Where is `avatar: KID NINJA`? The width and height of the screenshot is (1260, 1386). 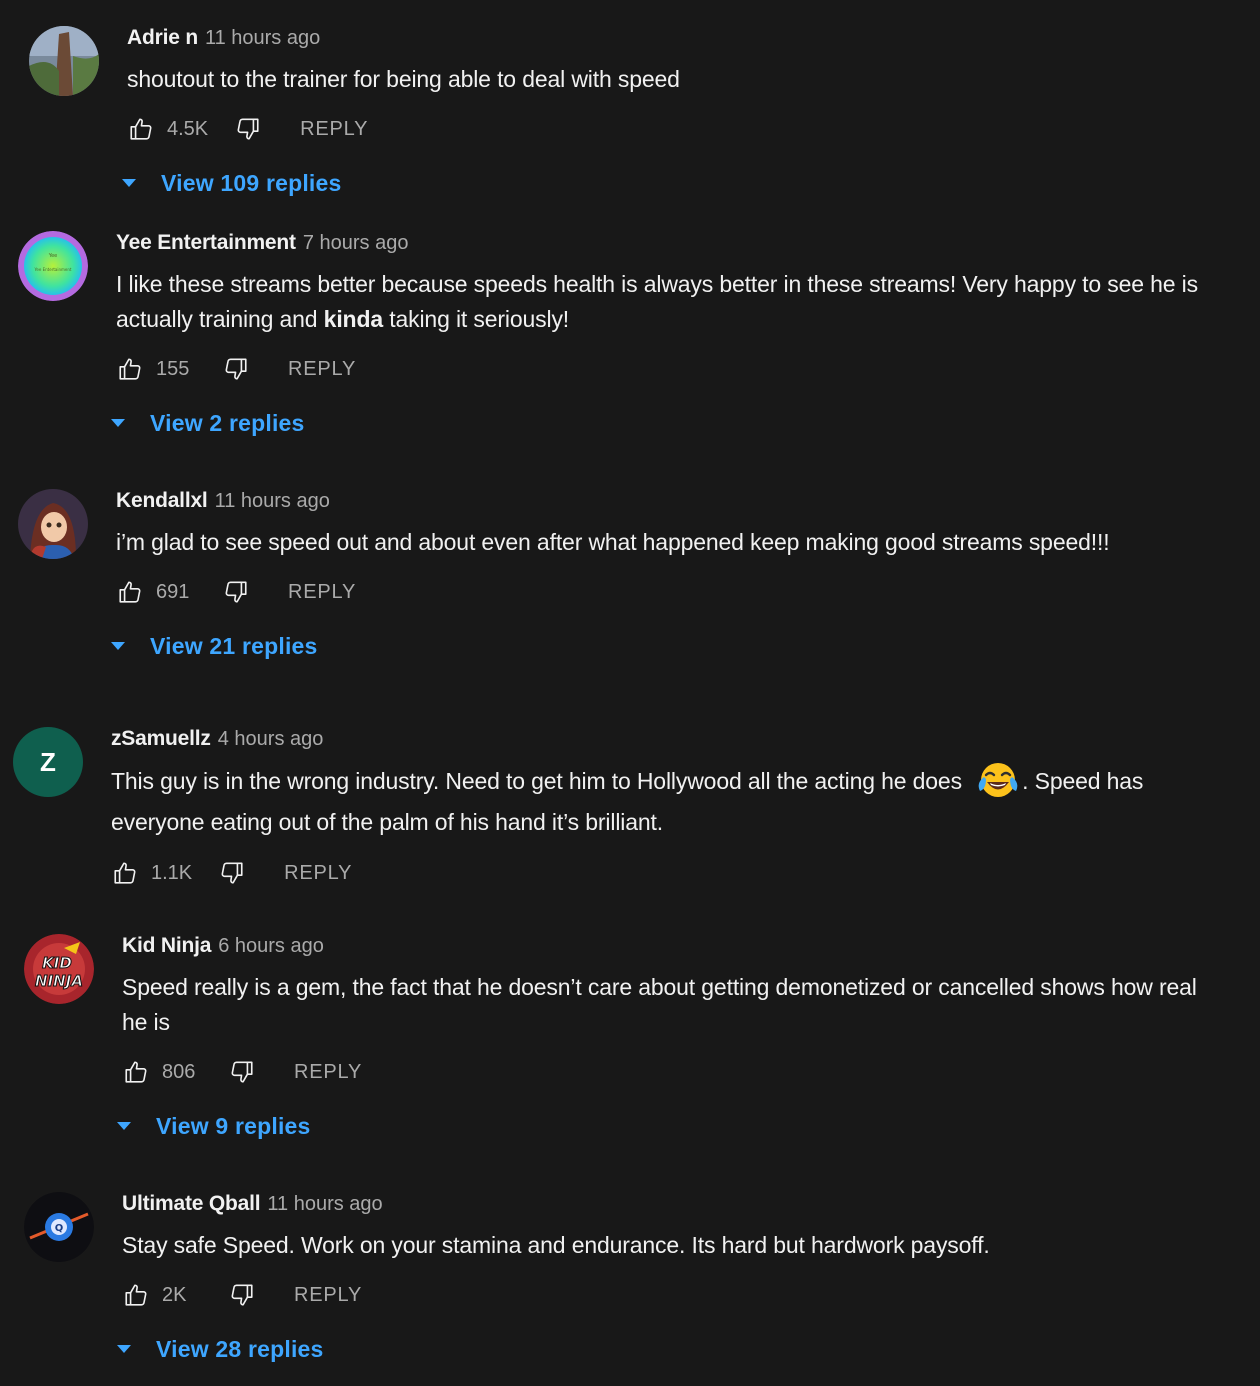
avatar: KID NINJA is located at coordinates (59, 969).